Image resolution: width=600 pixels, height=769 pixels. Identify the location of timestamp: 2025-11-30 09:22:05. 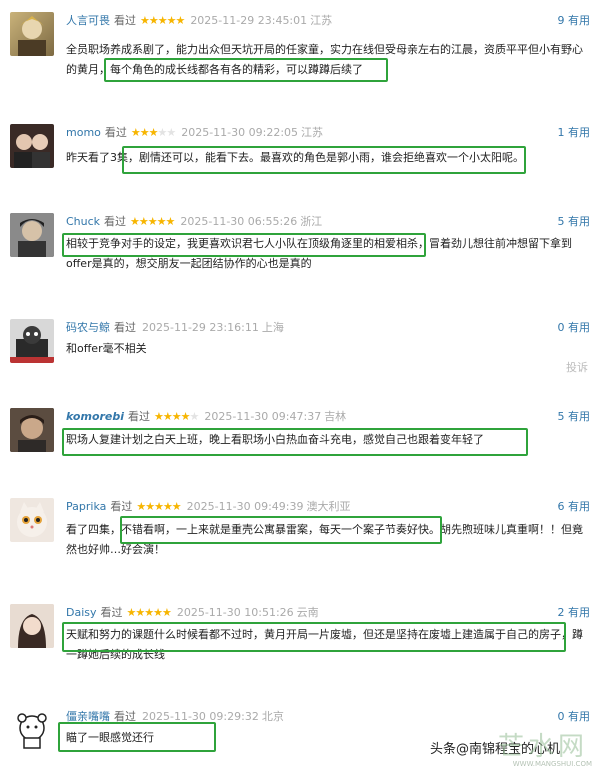
(240, 132).